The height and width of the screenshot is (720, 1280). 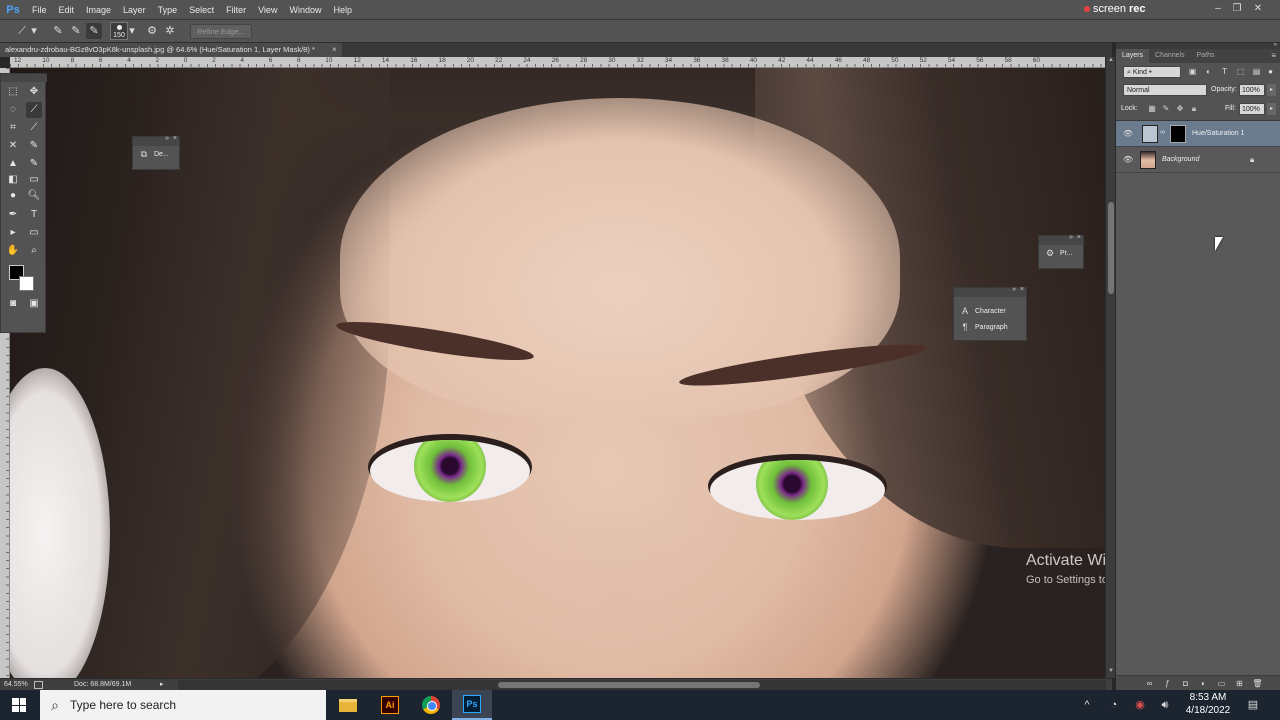 What do you see at coordinates (19, 705) in the screenshot?
I see `start-button` at bounding box center [19, 705].